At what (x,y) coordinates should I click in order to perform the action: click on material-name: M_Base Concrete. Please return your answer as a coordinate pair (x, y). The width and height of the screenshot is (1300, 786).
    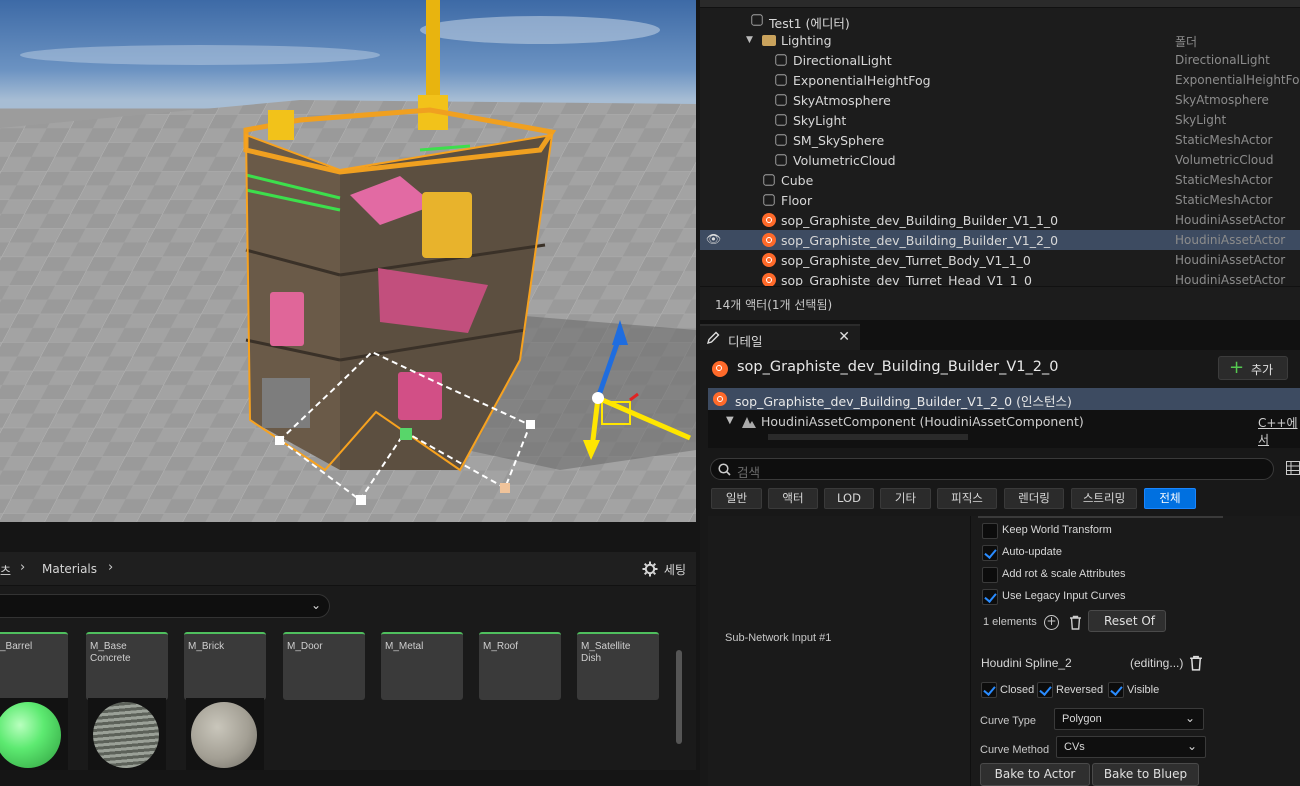
    Looking at the image, I should click on (110, 652).